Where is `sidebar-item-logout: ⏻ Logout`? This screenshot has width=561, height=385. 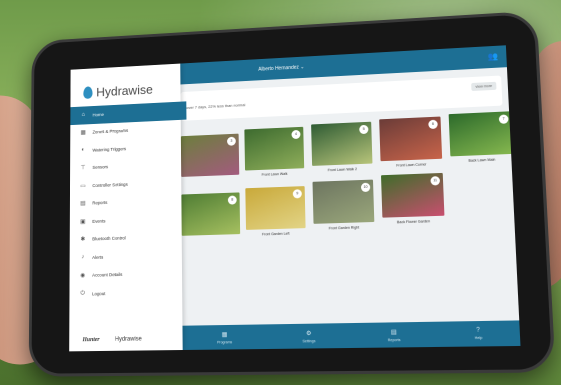
sidebar-item-logout: ⏻ Logout is located at coordinates (125, 293).